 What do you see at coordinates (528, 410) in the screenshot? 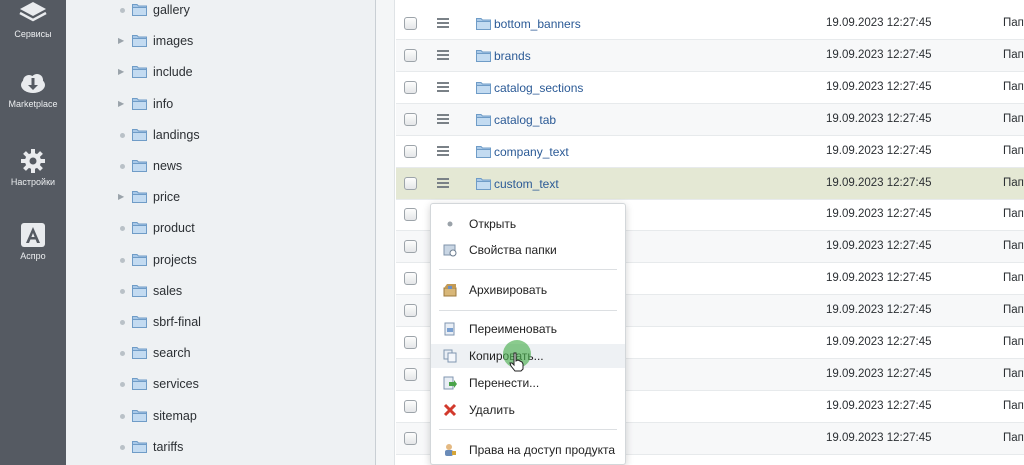
I see `menu-item-delete: Удалить` at bounding box center [528, 410].